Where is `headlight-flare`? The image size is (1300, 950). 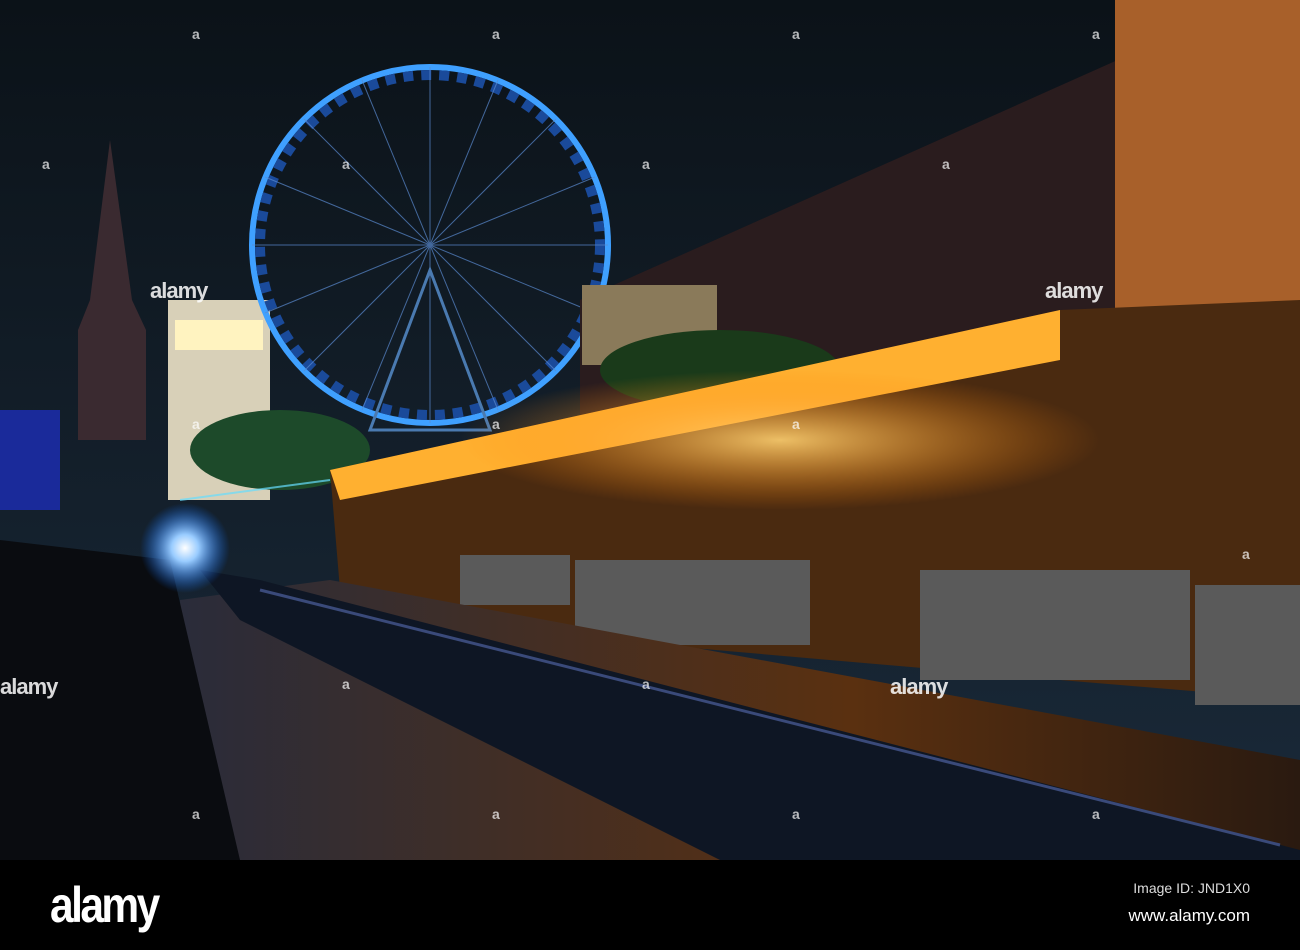
headlight-flare is located at coordinates (185, 548).